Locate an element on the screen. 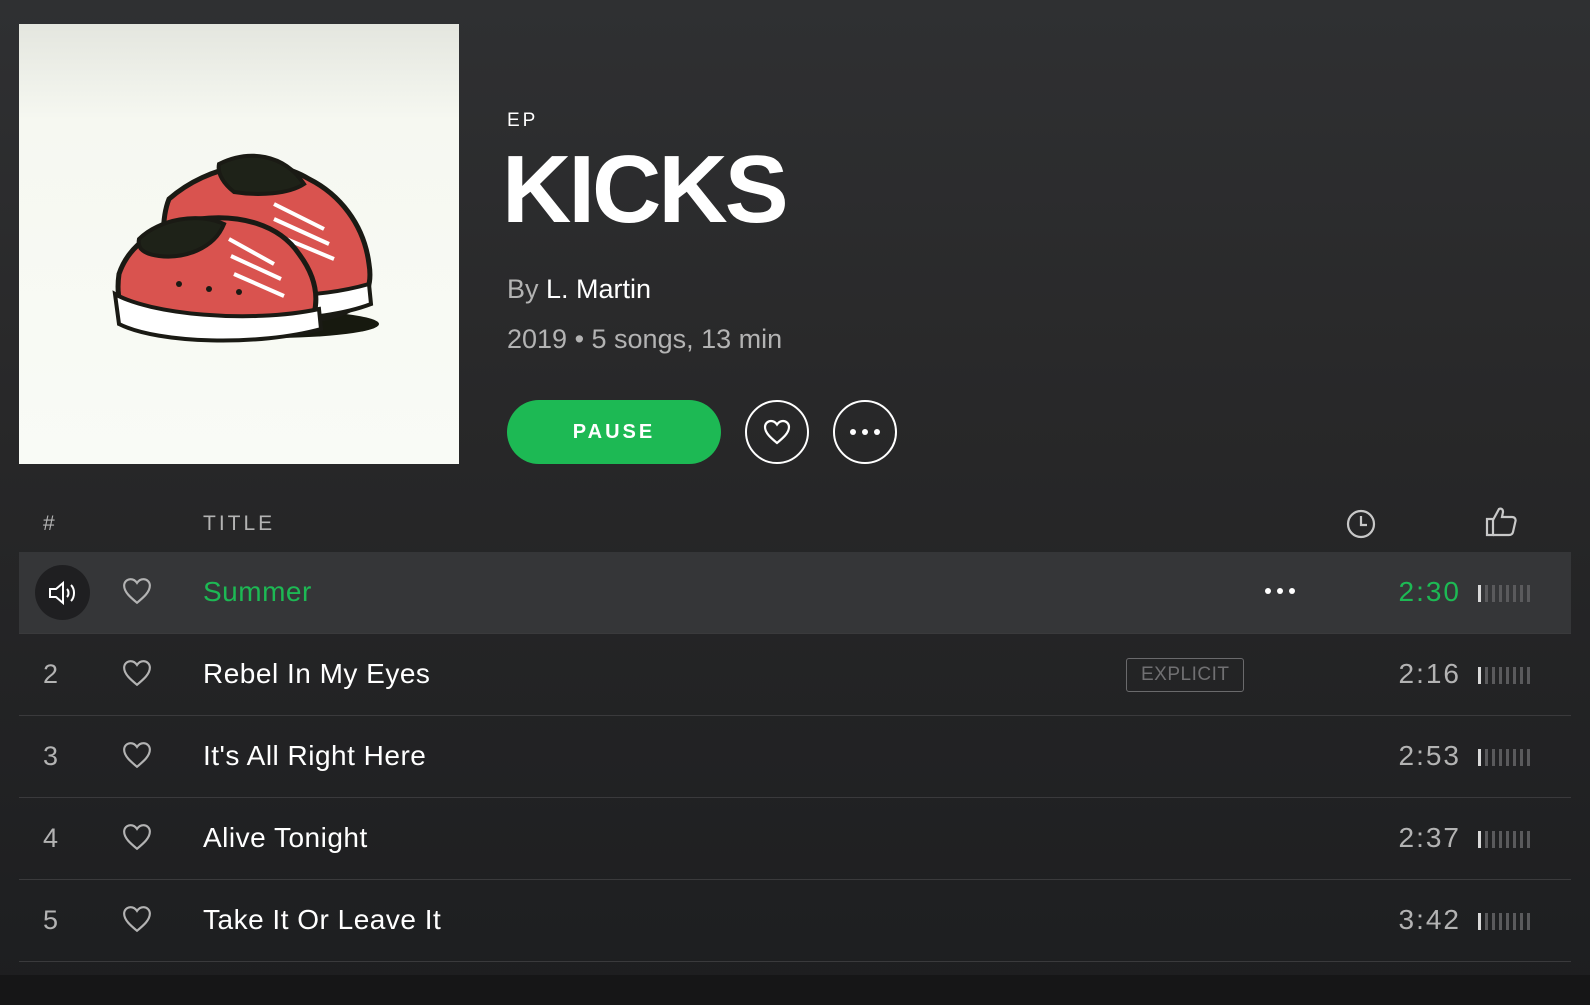 This screenshot has height=1005, width=1590. album-meta: 2019 • 5 songs, 13 min is located at coordinates (645, 339).